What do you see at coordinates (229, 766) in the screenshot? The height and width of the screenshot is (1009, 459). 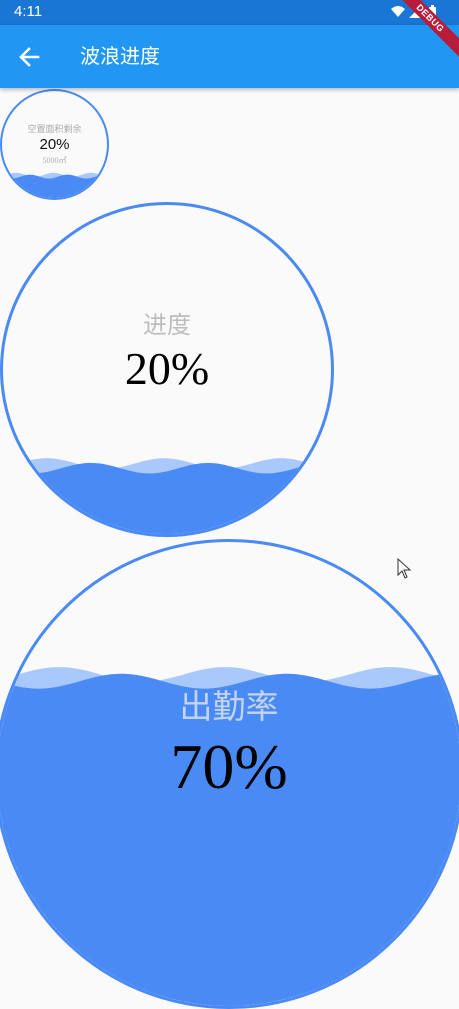 I see `wave-value: 70%` at bounding box center [229, 766].